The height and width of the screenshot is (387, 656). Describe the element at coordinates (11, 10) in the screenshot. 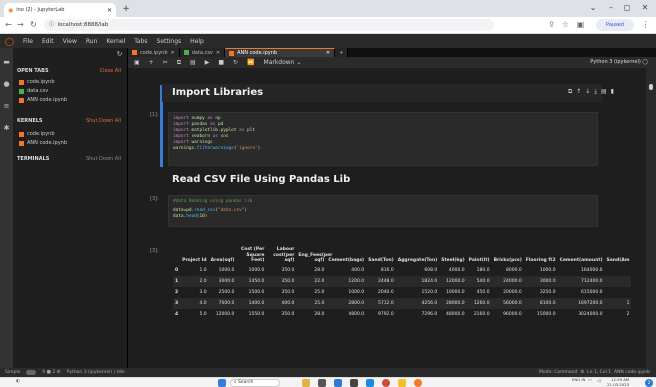

I see `jupyter-favicon-icon: ◉` at that location.